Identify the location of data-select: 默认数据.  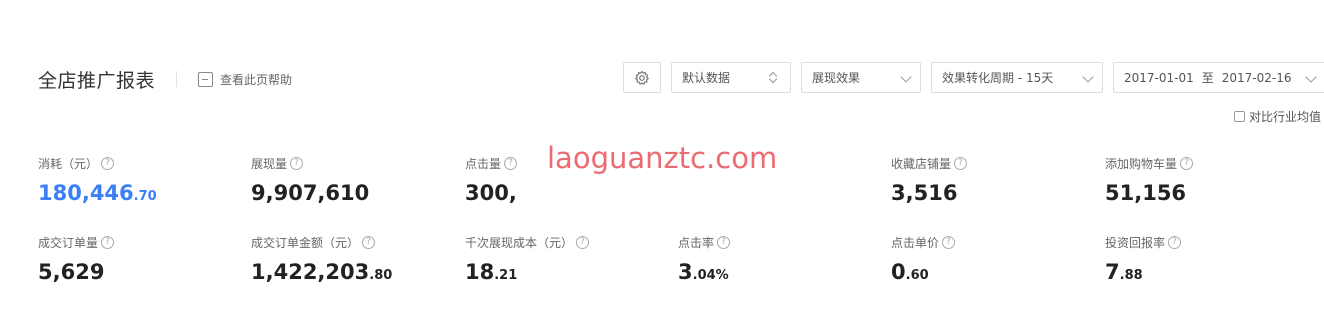
(731, 77).